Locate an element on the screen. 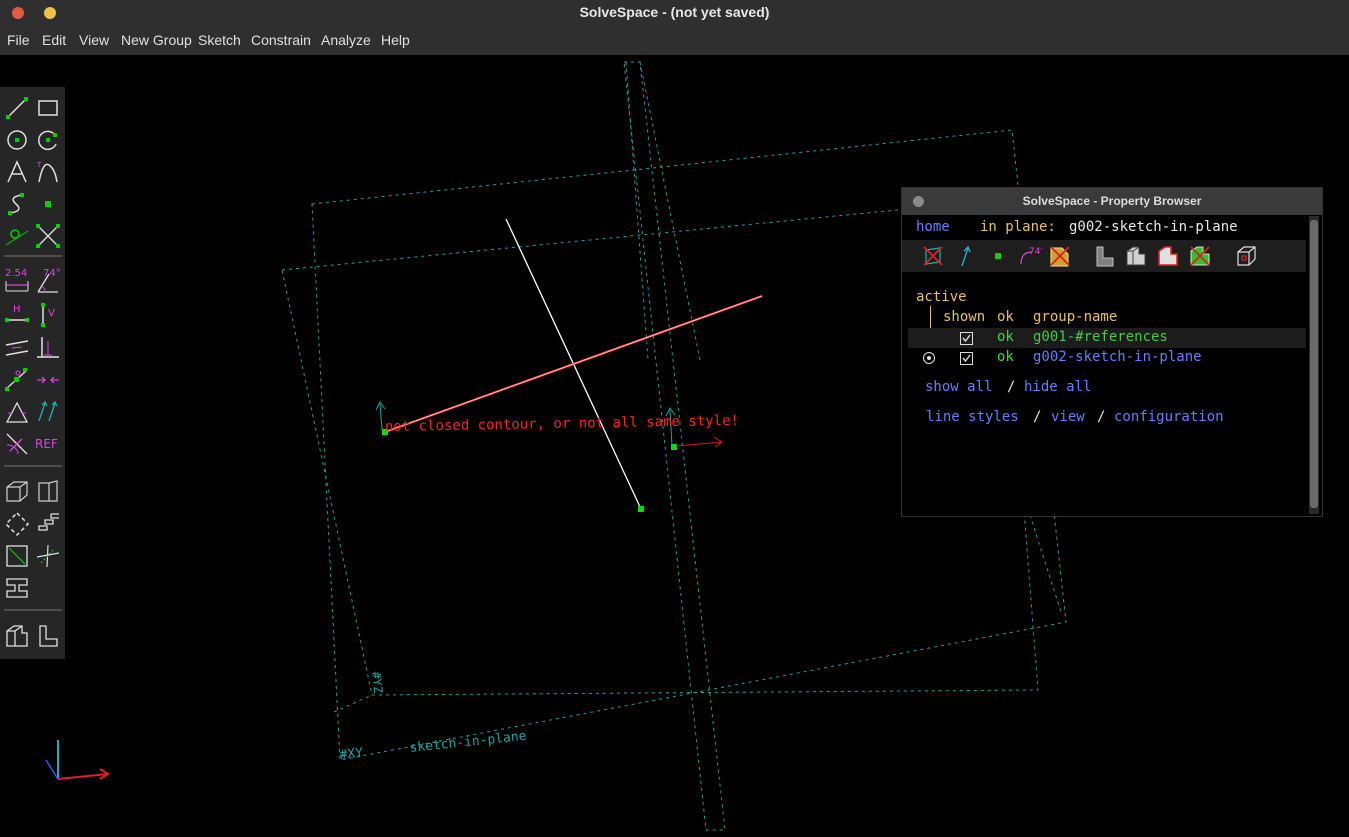  property-browser-titlebar: SolveSpace - Property Browser is located at coordinates (1112, 201).